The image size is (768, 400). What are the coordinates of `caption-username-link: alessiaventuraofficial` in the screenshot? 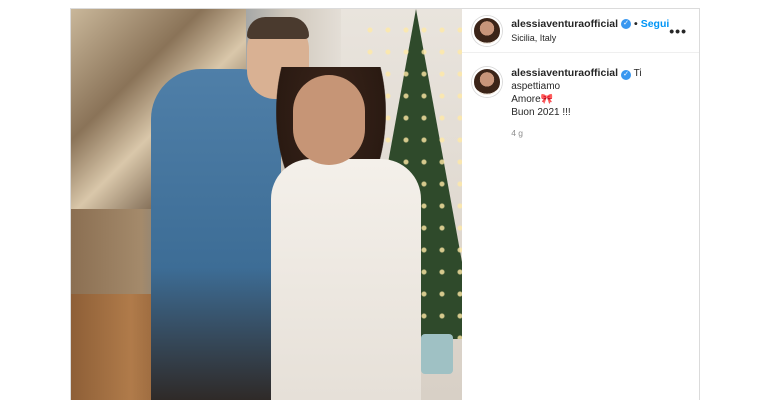 It's located at (564, 73).